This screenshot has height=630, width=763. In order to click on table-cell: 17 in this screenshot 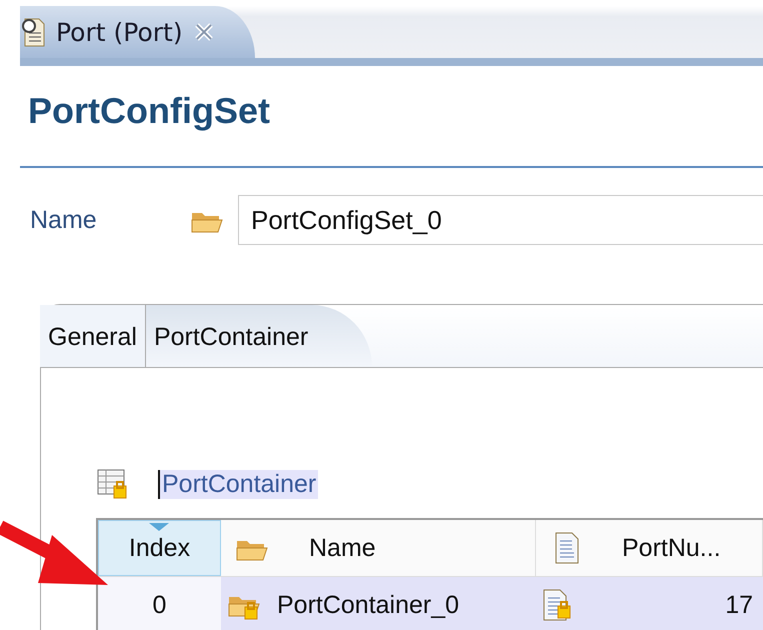, I will do `click(649, 603)`.